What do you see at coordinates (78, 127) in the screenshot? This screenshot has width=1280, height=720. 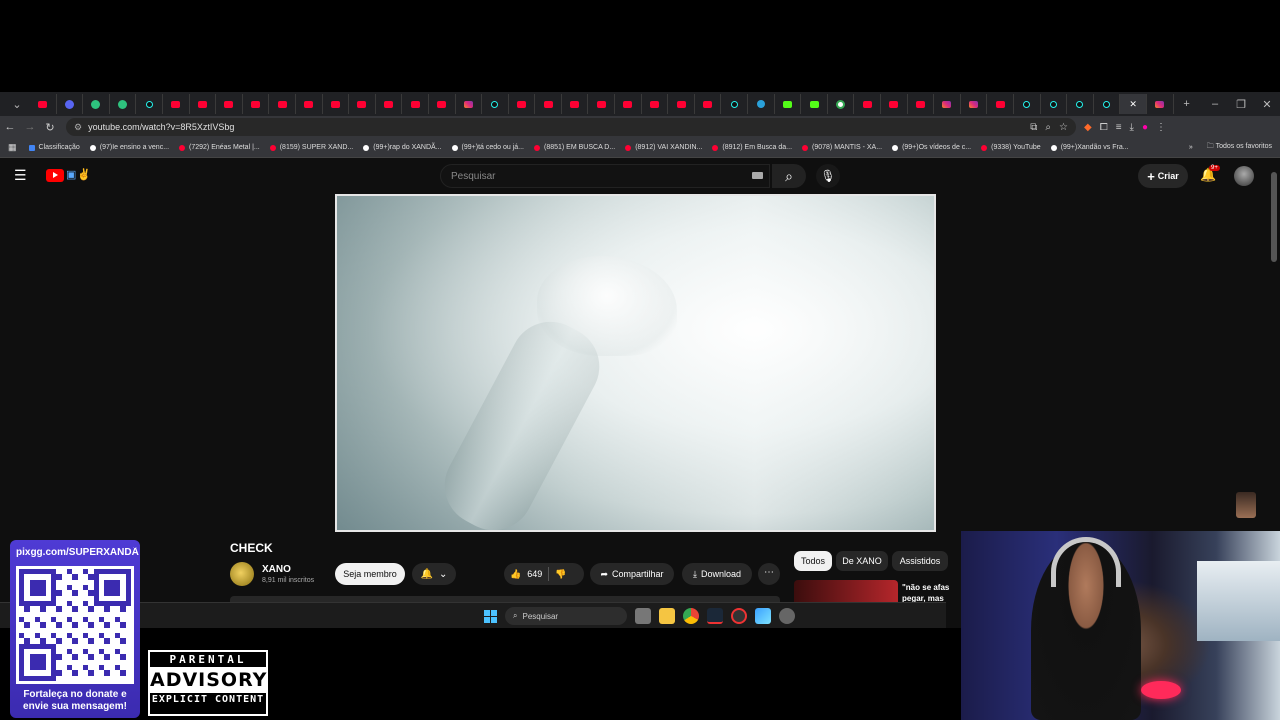 I see `site-info-icon: ⚙` at bounding box center [78, 127].